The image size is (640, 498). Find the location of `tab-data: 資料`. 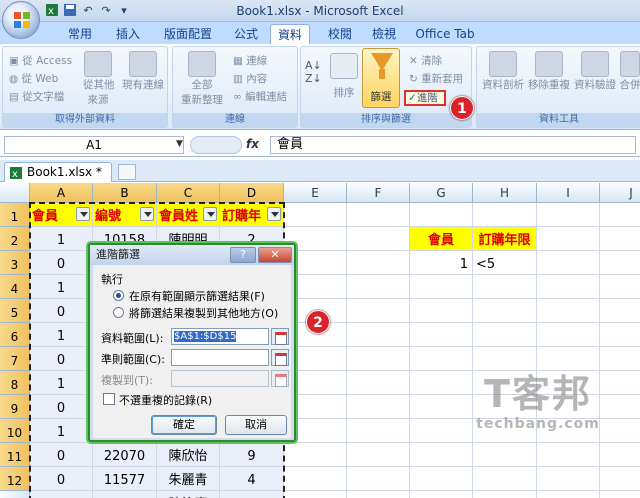

tab-data: 資料 is located at coordinates (290, 34).